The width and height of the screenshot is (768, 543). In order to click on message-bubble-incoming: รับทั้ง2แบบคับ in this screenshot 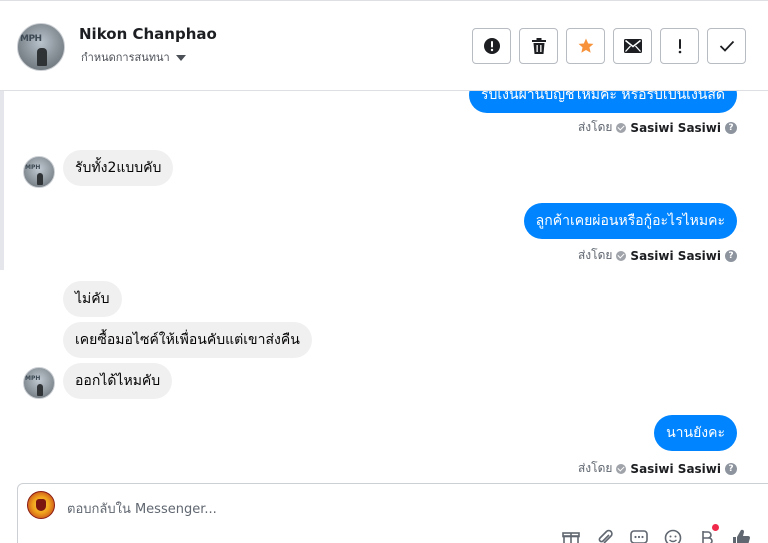, I will do `click(118, 168)`.